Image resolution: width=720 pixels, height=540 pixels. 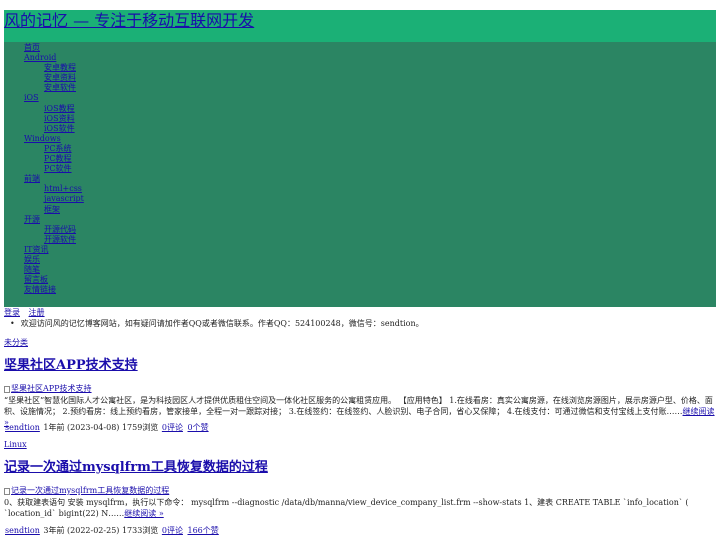 What do you see at coordinates (59, 118) in the screenshot?
I see `nav-link: iOS资料` at bounding box center [59, 118].